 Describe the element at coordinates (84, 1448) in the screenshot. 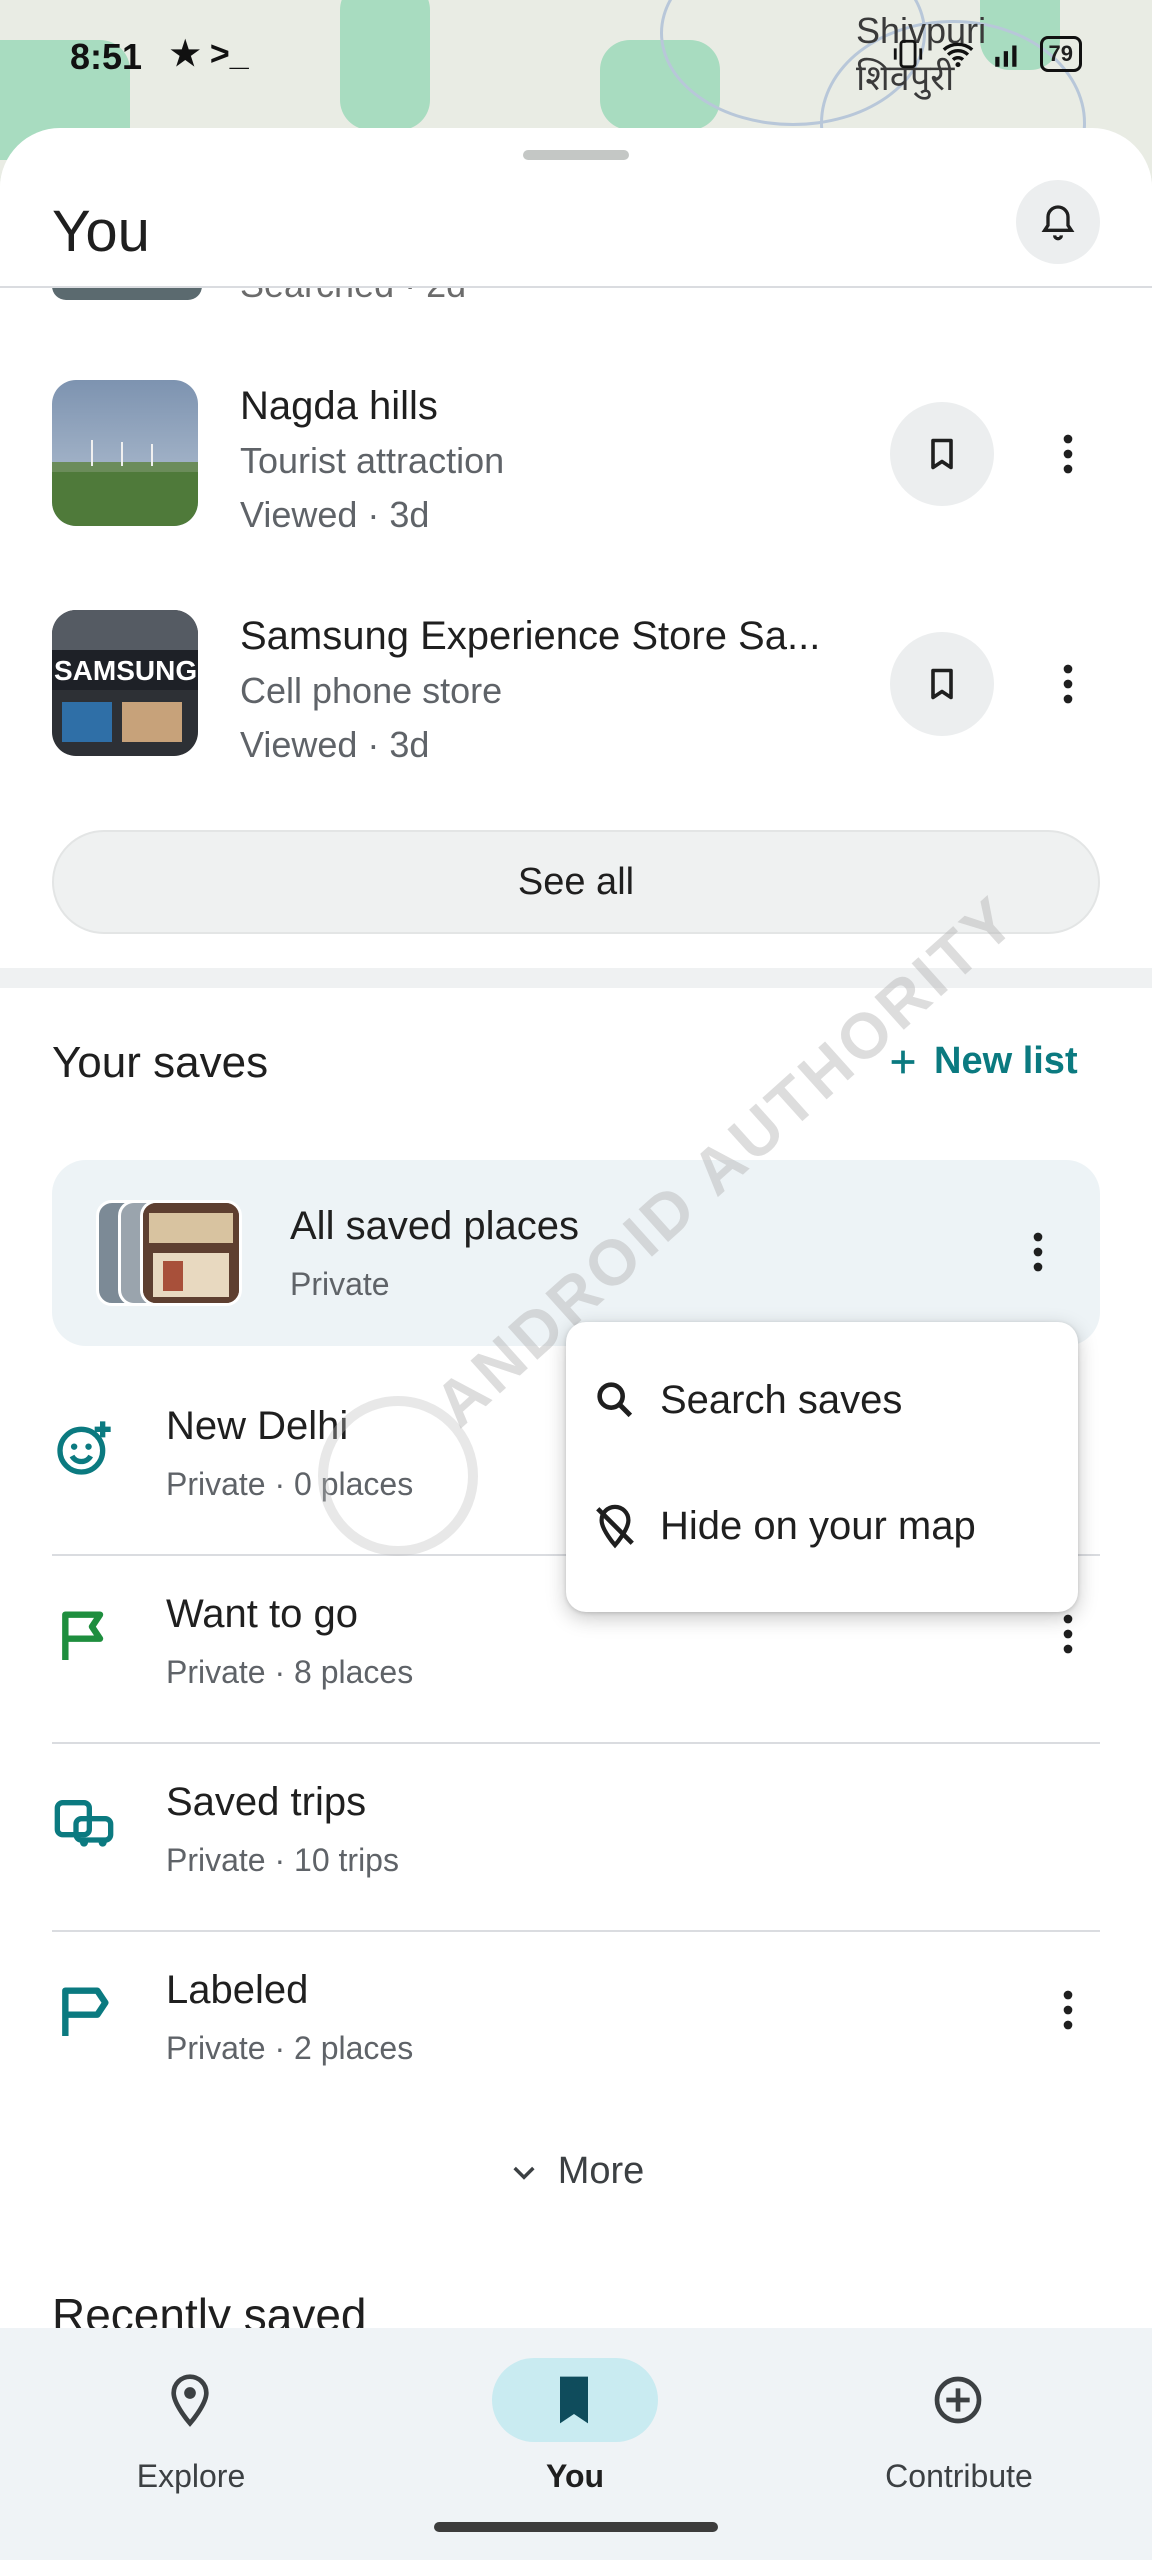

I see `emoji-add-icon` at that location.